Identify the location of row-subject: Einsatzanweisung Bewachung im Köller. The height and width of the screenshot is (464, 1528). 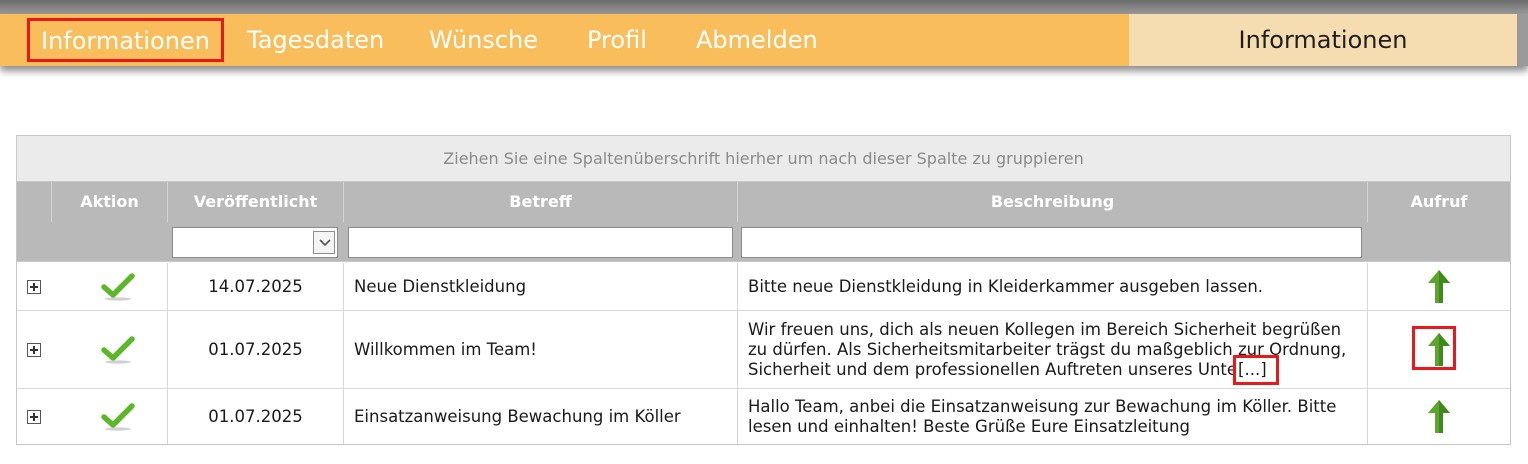
(540, 416).